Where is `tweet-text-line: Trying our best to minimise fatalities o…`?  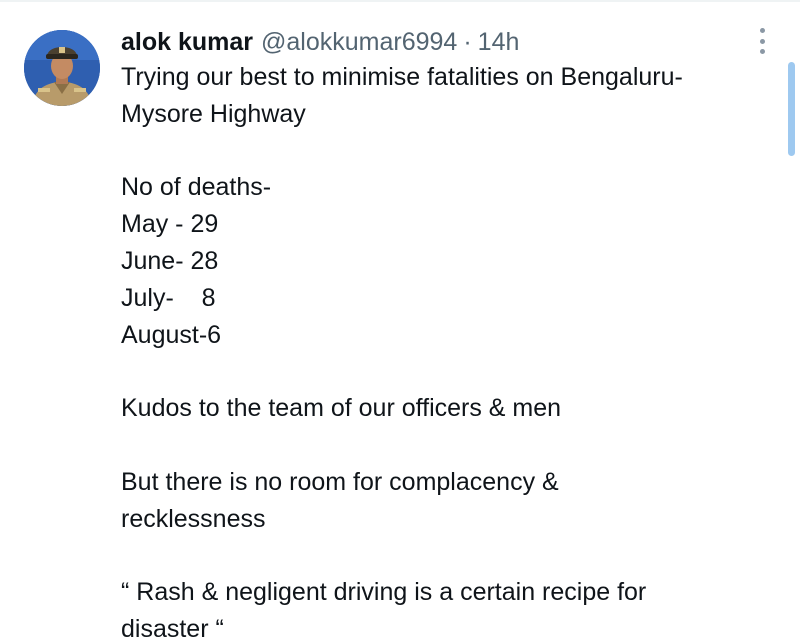 tweet-text-line: Trying our best to minimise fatalities o… is located at coordinates (402, 77).